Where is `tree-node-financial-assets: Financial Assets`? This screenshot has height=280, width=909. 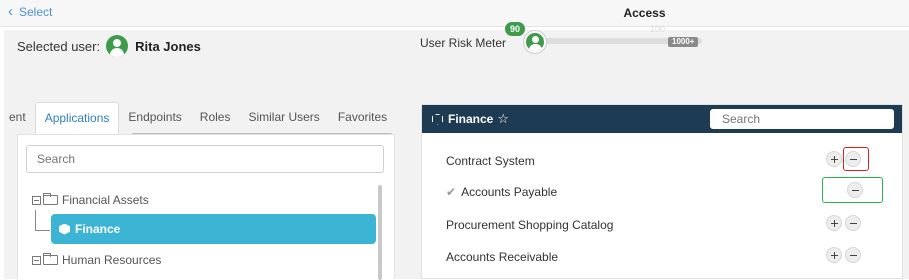 tree-node-financial-assets: Financial Assets is located at coordinates (90, 200).